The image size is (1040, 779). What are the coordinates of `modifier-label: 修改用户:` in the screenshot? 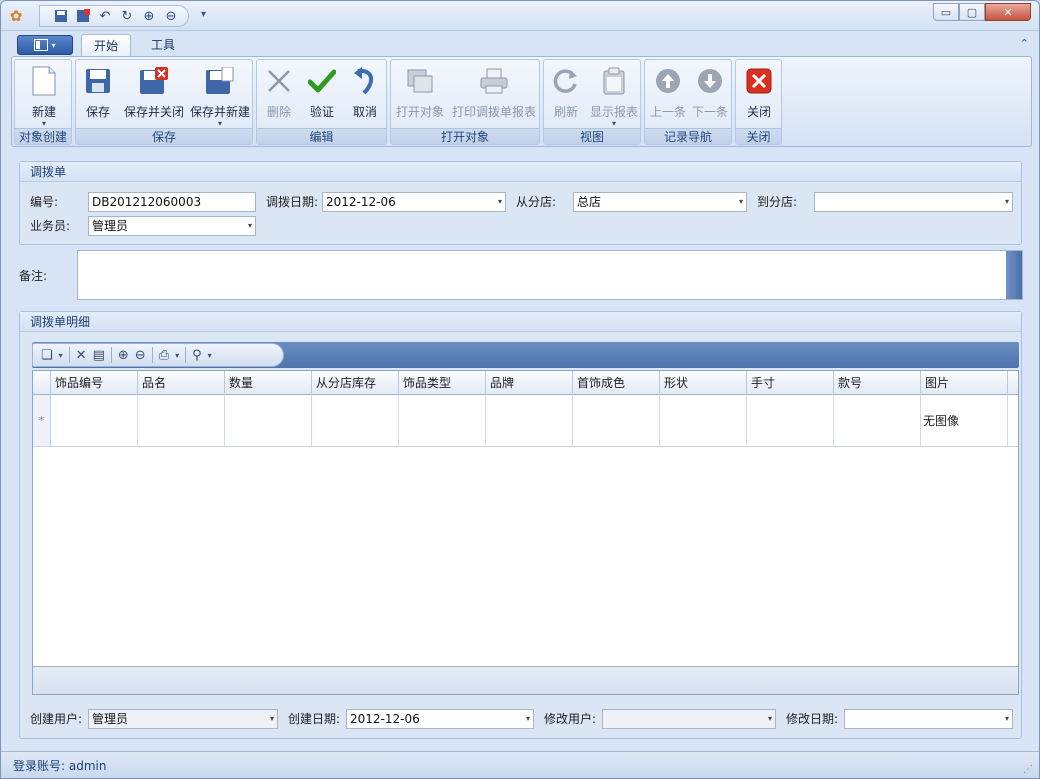 It's located at (570, 719).